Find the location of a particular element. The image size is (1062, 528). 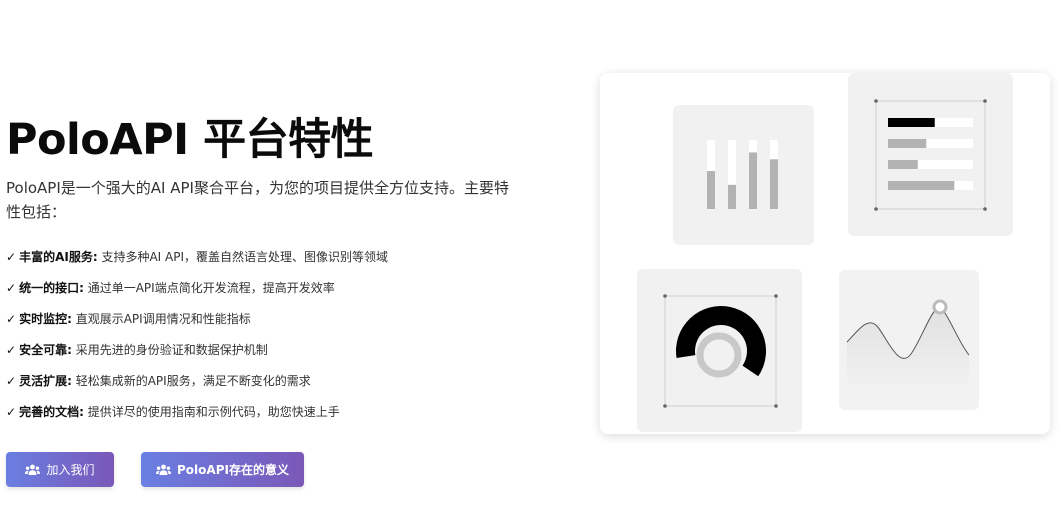

donut-illustration is located at coordinates (720, 351).